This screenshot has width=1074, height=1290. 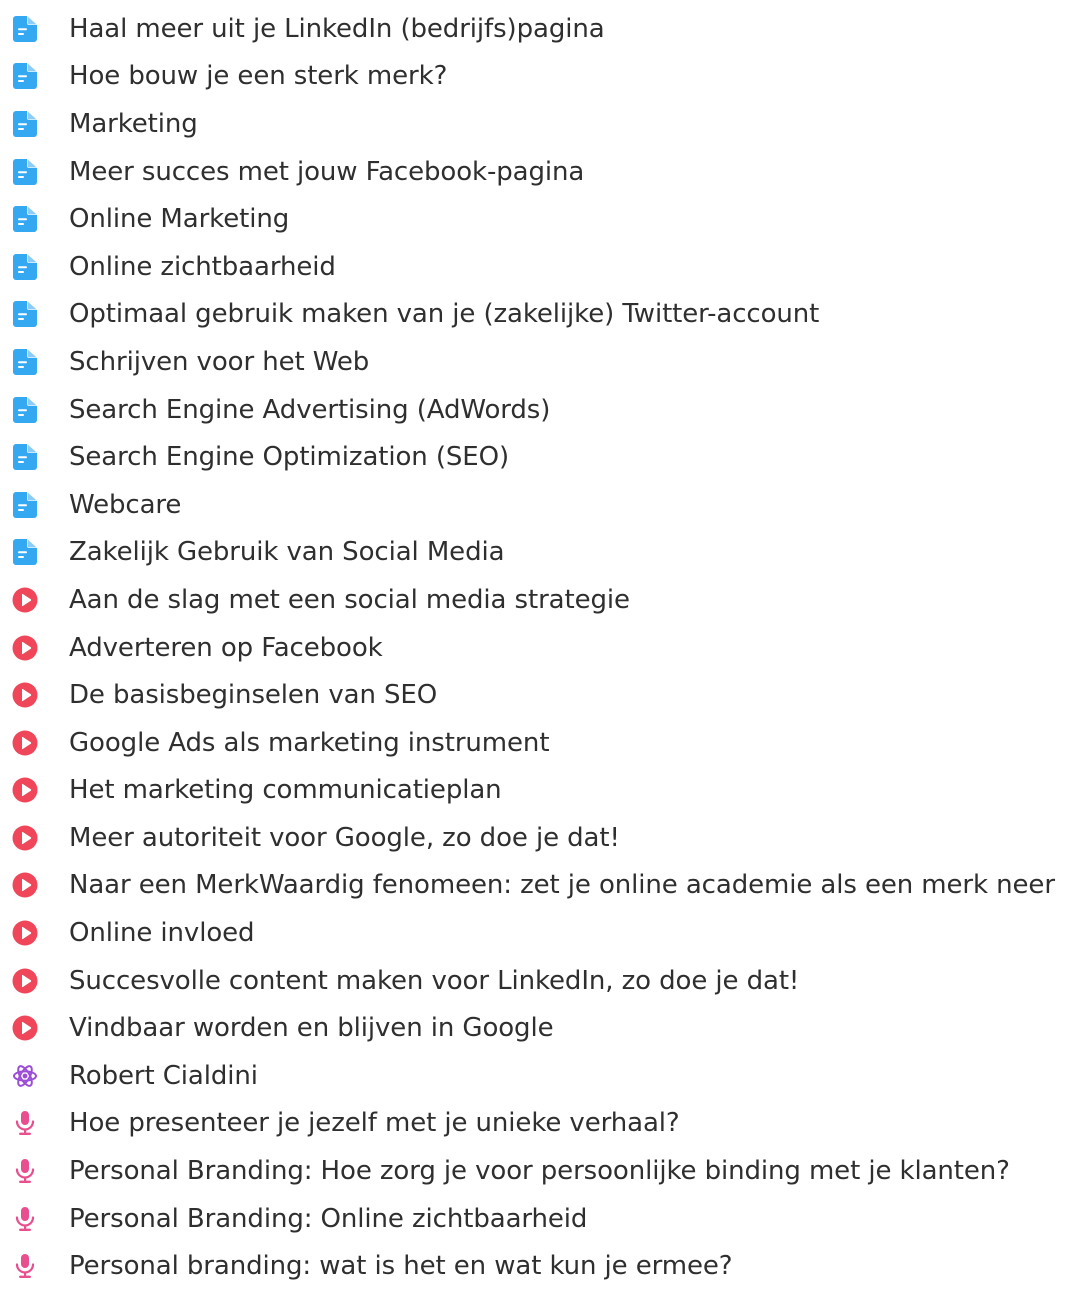 I want to click on list-item: Vindbaar worden en blijven in Google, so click(x=537, y=1028).